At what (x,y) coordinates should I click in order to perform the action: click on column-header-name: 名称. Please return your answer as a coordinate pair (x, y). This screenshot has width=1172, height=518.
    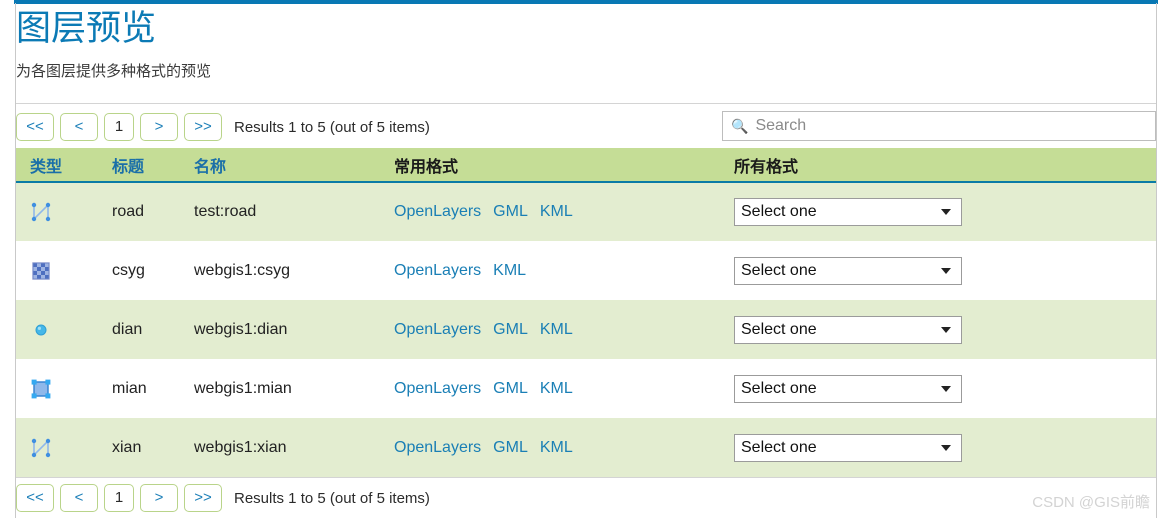
    Looking at the image, I should click on (294, 165).